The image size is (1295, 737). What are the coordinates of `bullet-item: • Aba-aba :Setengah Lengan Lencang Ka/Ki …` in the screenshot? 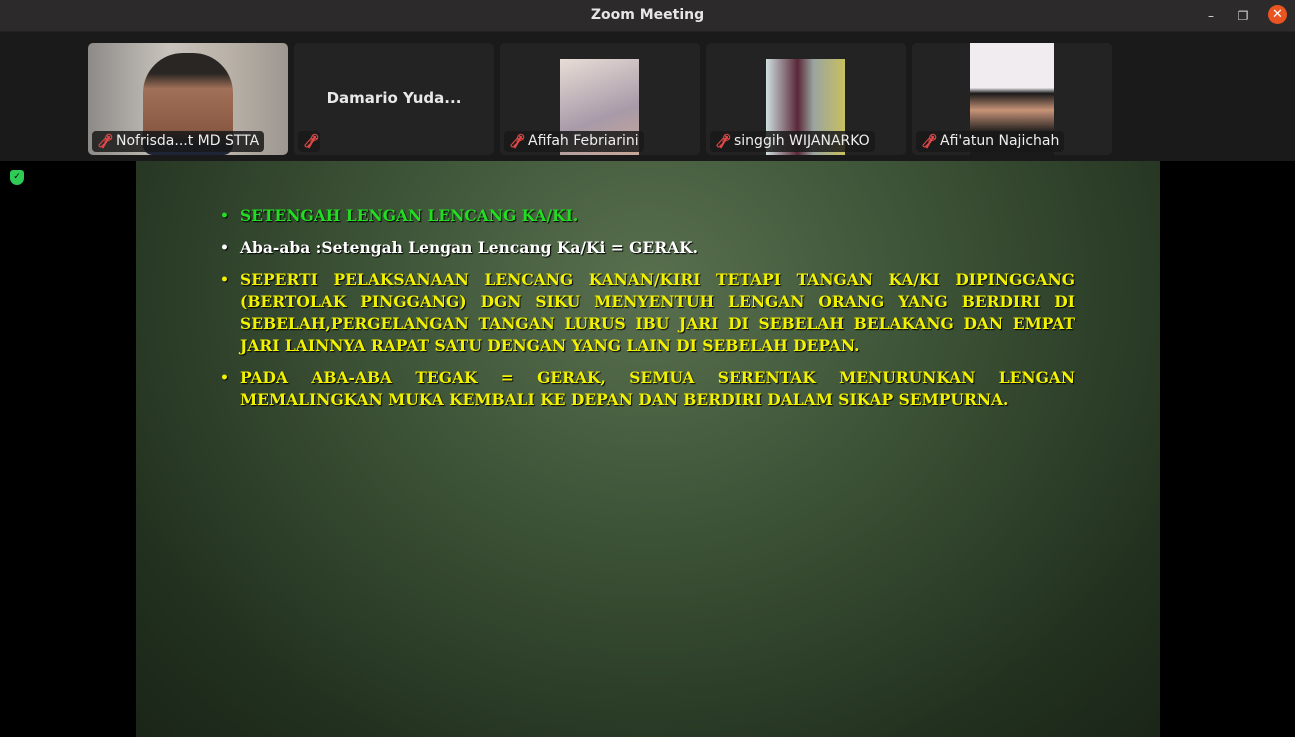 It's located at (647, 248).